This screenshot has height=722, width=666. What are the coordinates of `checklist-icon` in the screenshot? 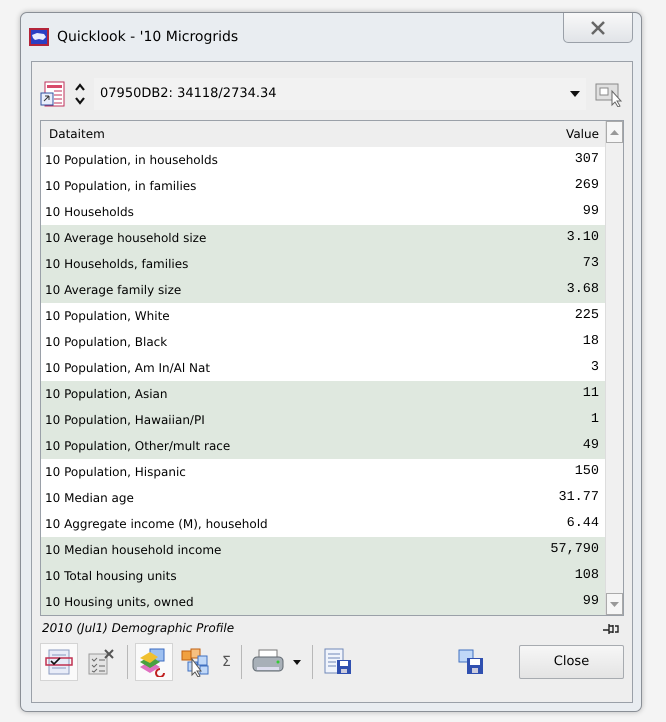 It's located at (59, 662).